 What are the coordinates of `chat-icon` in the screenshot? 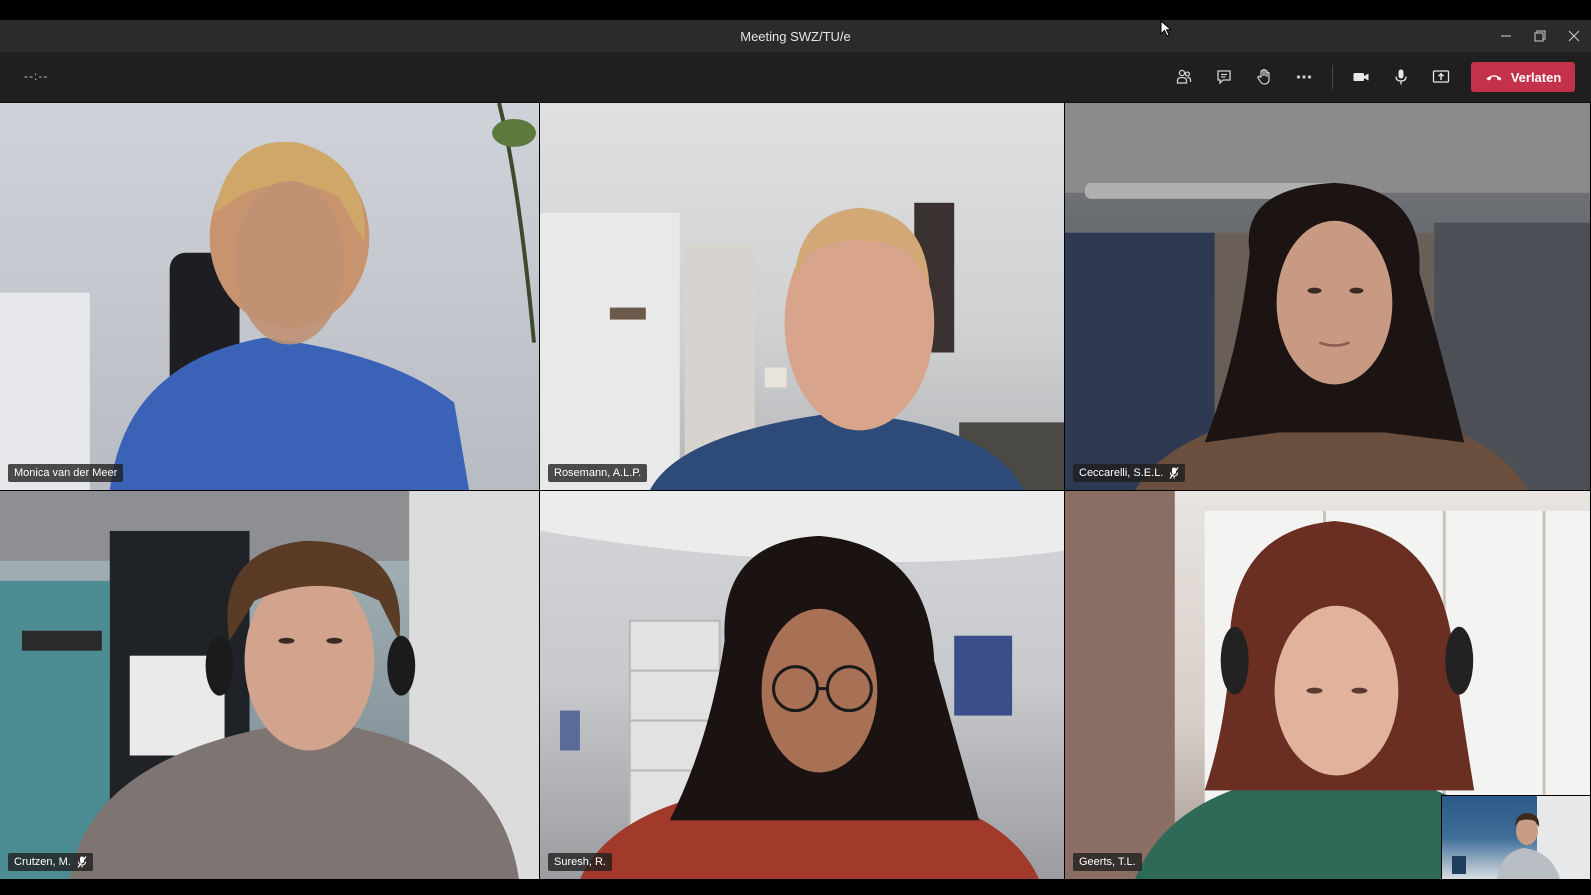 It's located at (1224, 77).